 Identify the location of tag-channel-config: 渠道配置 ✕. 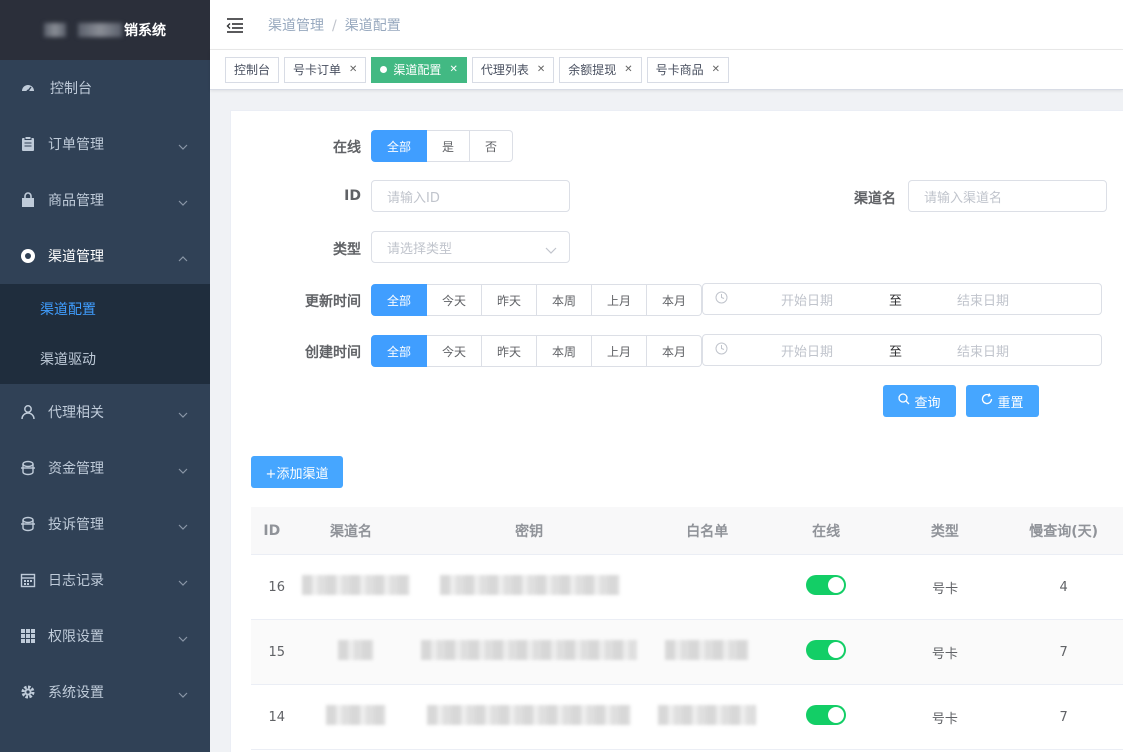
(419, 69).